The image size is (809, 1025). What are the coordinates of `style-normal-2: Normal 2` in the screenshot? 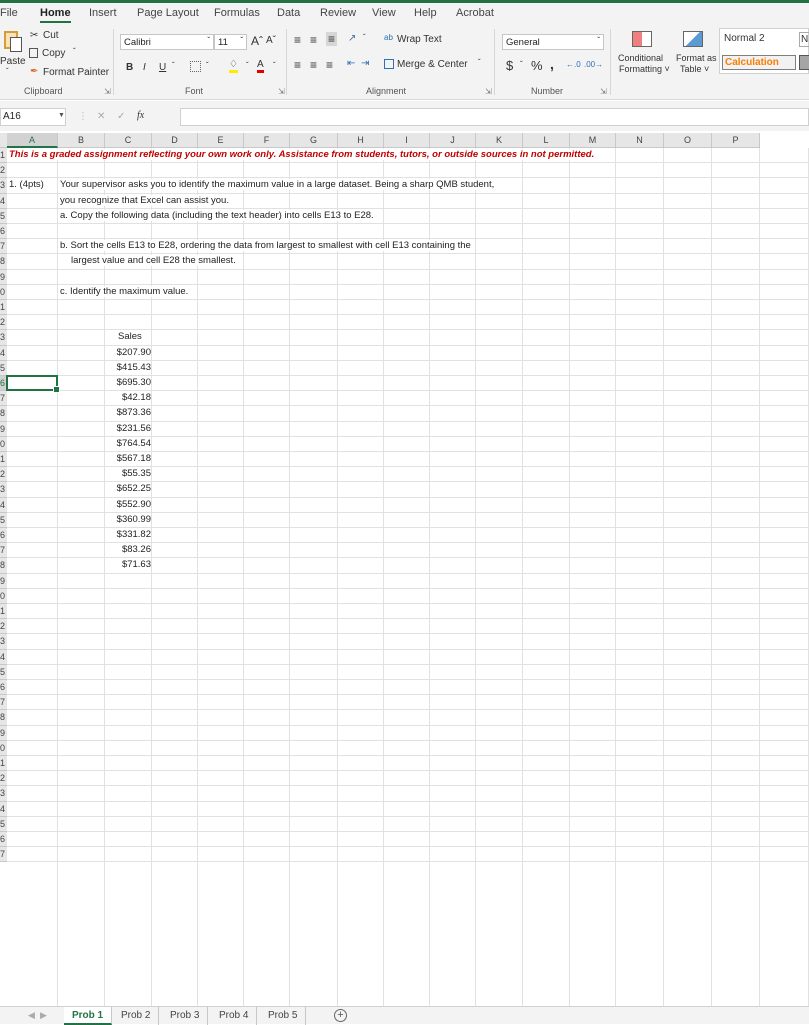 It's located at (744, 38).